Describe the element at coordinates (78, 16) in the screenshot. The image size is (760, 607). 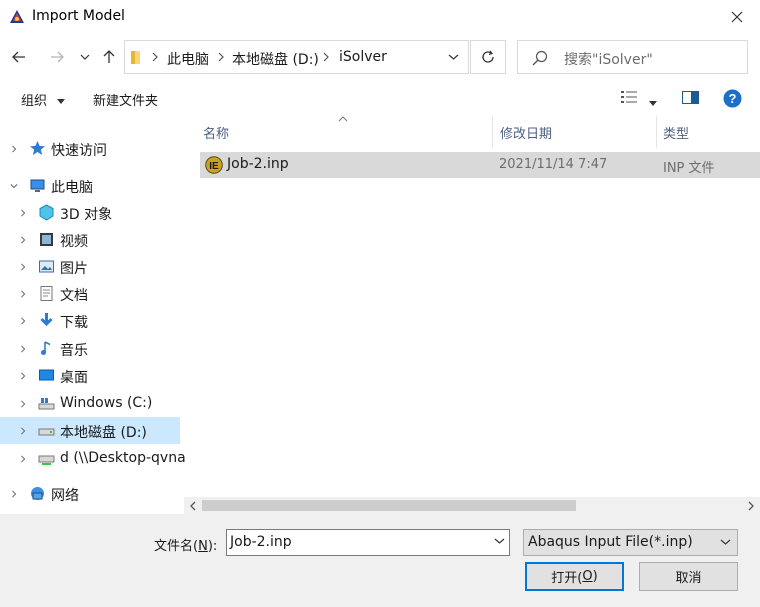
I see `window-title: Import Model` at that location.